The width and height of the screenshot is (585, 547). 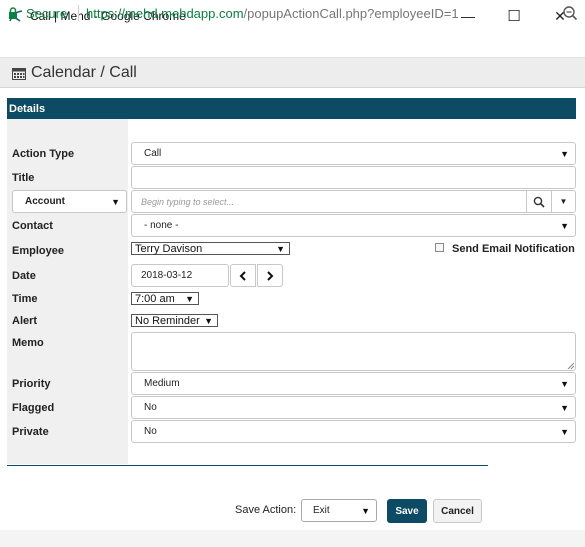 What do you see at coordinates (353, 153) in the screenshot?
I see `action-type-select: Call ▼` at bounding box center [353, 153].